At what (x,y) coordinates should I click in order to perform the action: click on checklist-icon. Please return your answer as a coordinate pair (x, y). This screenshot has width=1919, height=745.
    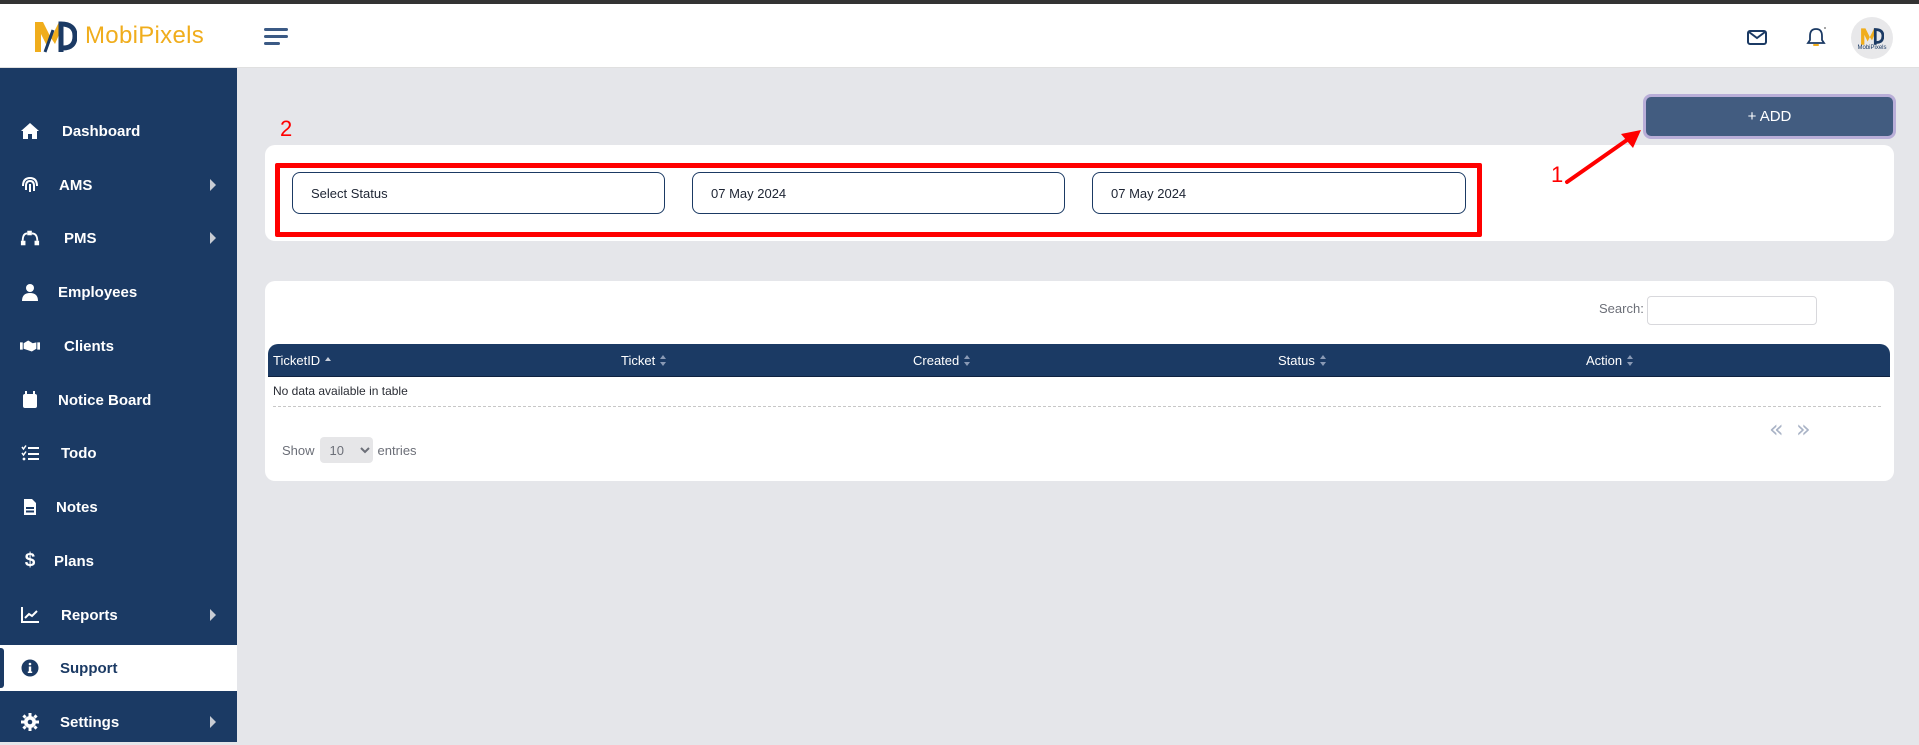
    Looking at the image, I should click on (30, 453).